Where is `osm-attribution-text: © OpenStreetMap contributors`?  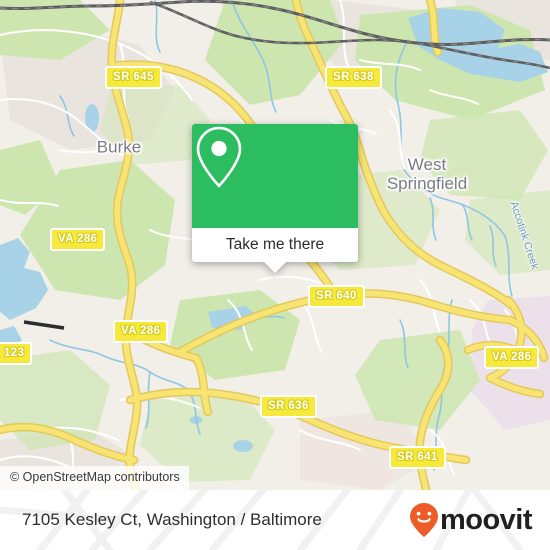
osm-attribution-text: © OpenStreetMap contributors is located at coordinates (95, 477).